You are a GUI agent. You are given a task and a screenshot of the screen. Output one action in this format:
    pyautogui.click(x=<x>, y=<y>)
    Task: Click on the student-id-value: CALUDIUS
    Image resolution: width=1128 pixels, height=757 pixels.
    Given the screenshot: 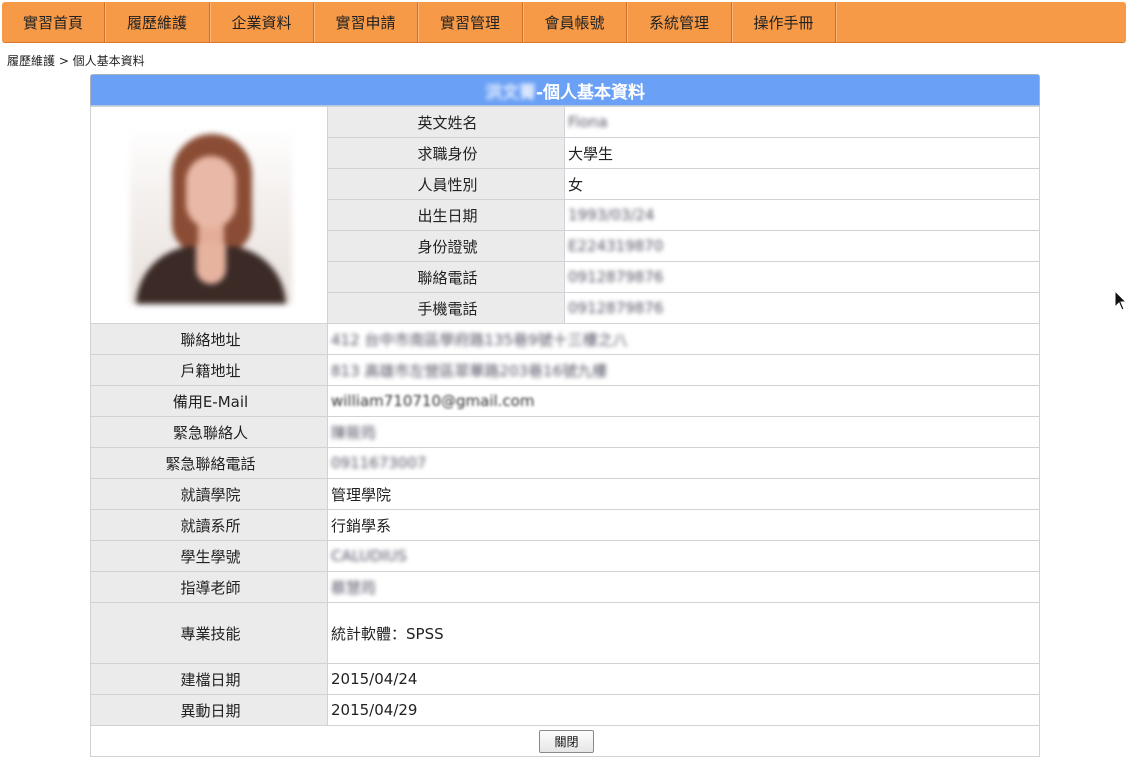 What is the action you would take?
    pyautogui.click(x=683, y=556)
    